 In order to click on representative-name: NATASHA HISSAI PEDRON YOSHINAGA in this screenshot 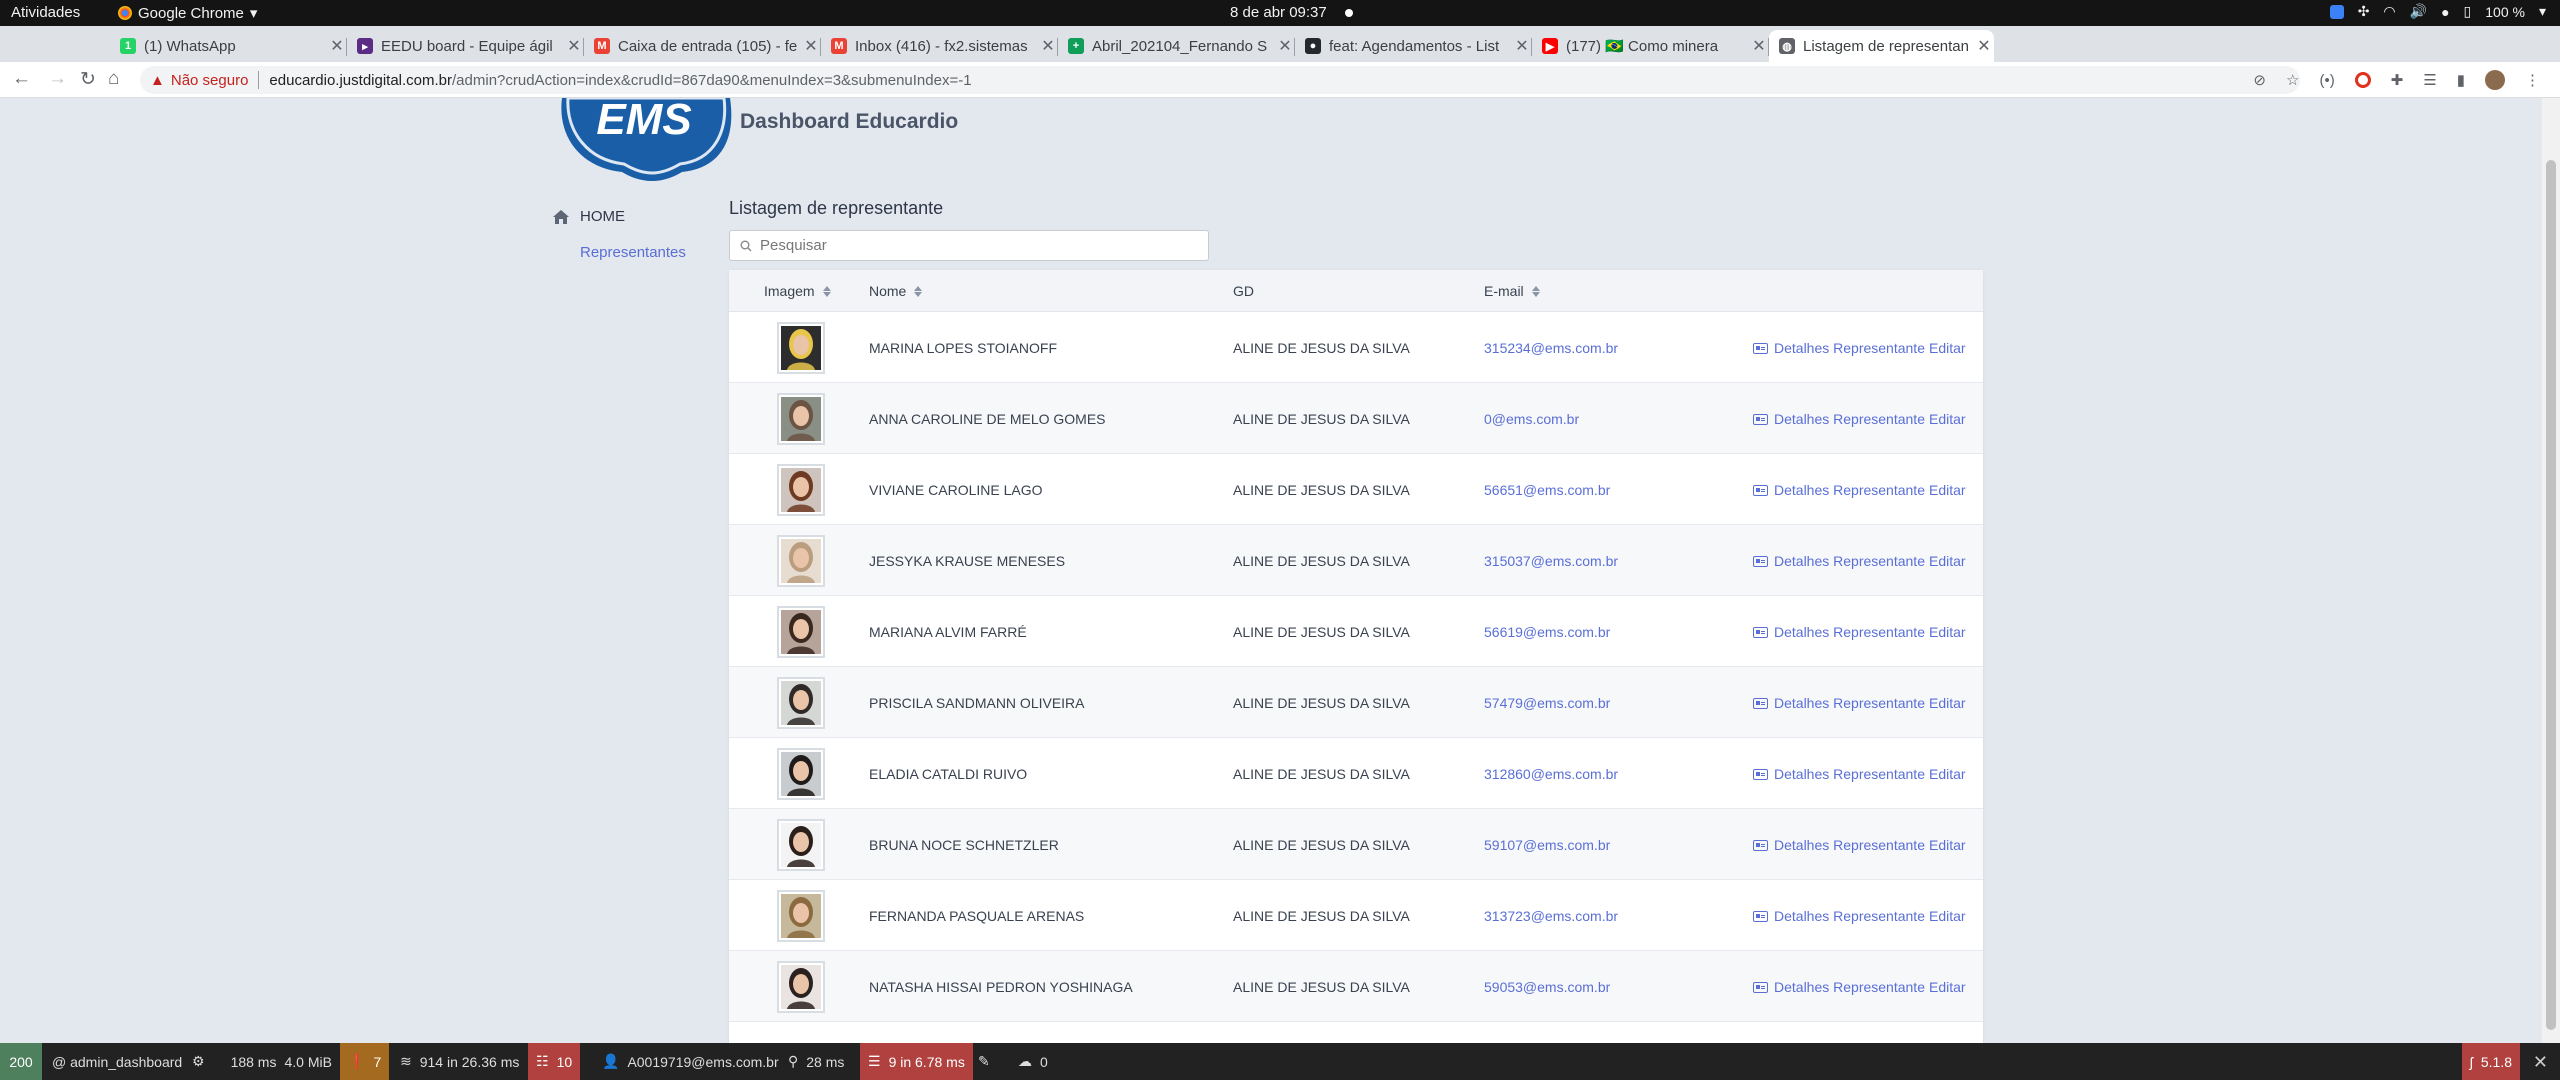, I will do `click(1001, 987)`.